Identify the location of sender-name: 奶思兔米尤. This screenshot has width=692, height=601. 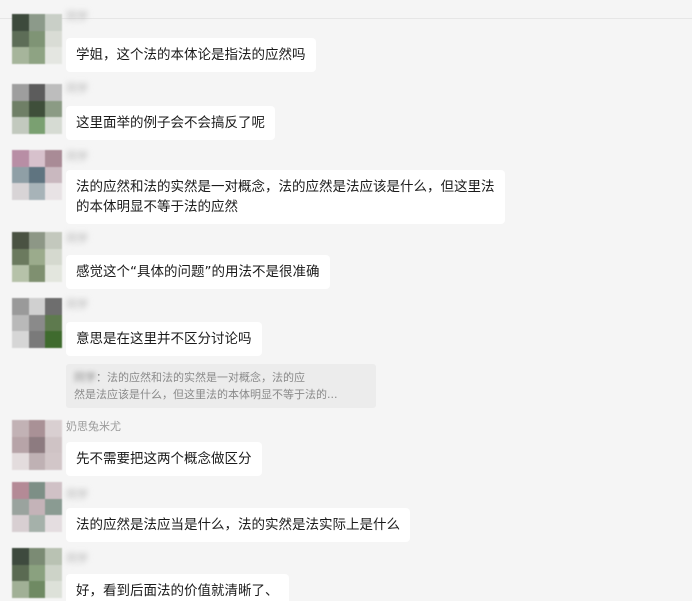
(93, 426).